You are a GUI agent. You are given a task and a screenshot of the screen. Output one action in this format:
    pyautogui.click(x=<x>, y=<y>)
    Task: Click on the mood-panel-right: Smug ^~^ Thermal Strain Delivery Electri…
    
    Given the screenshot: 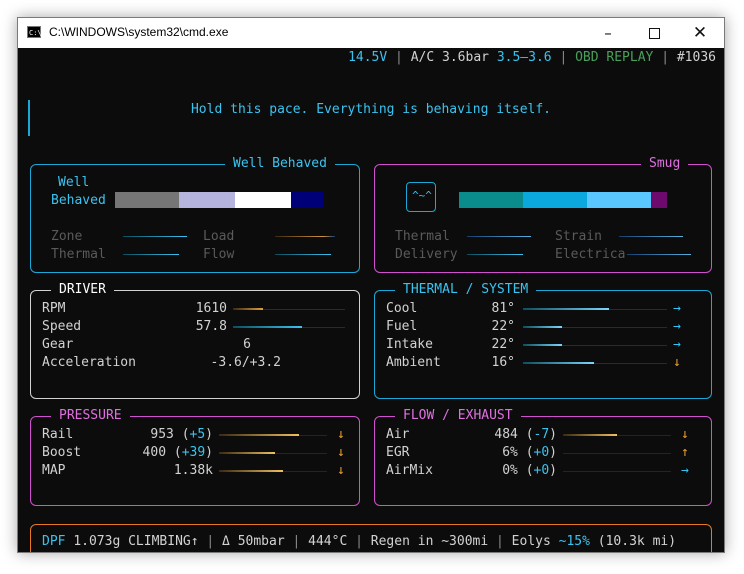 What is the action you would take?
    pyautogui.click(x=543, y=214)
    